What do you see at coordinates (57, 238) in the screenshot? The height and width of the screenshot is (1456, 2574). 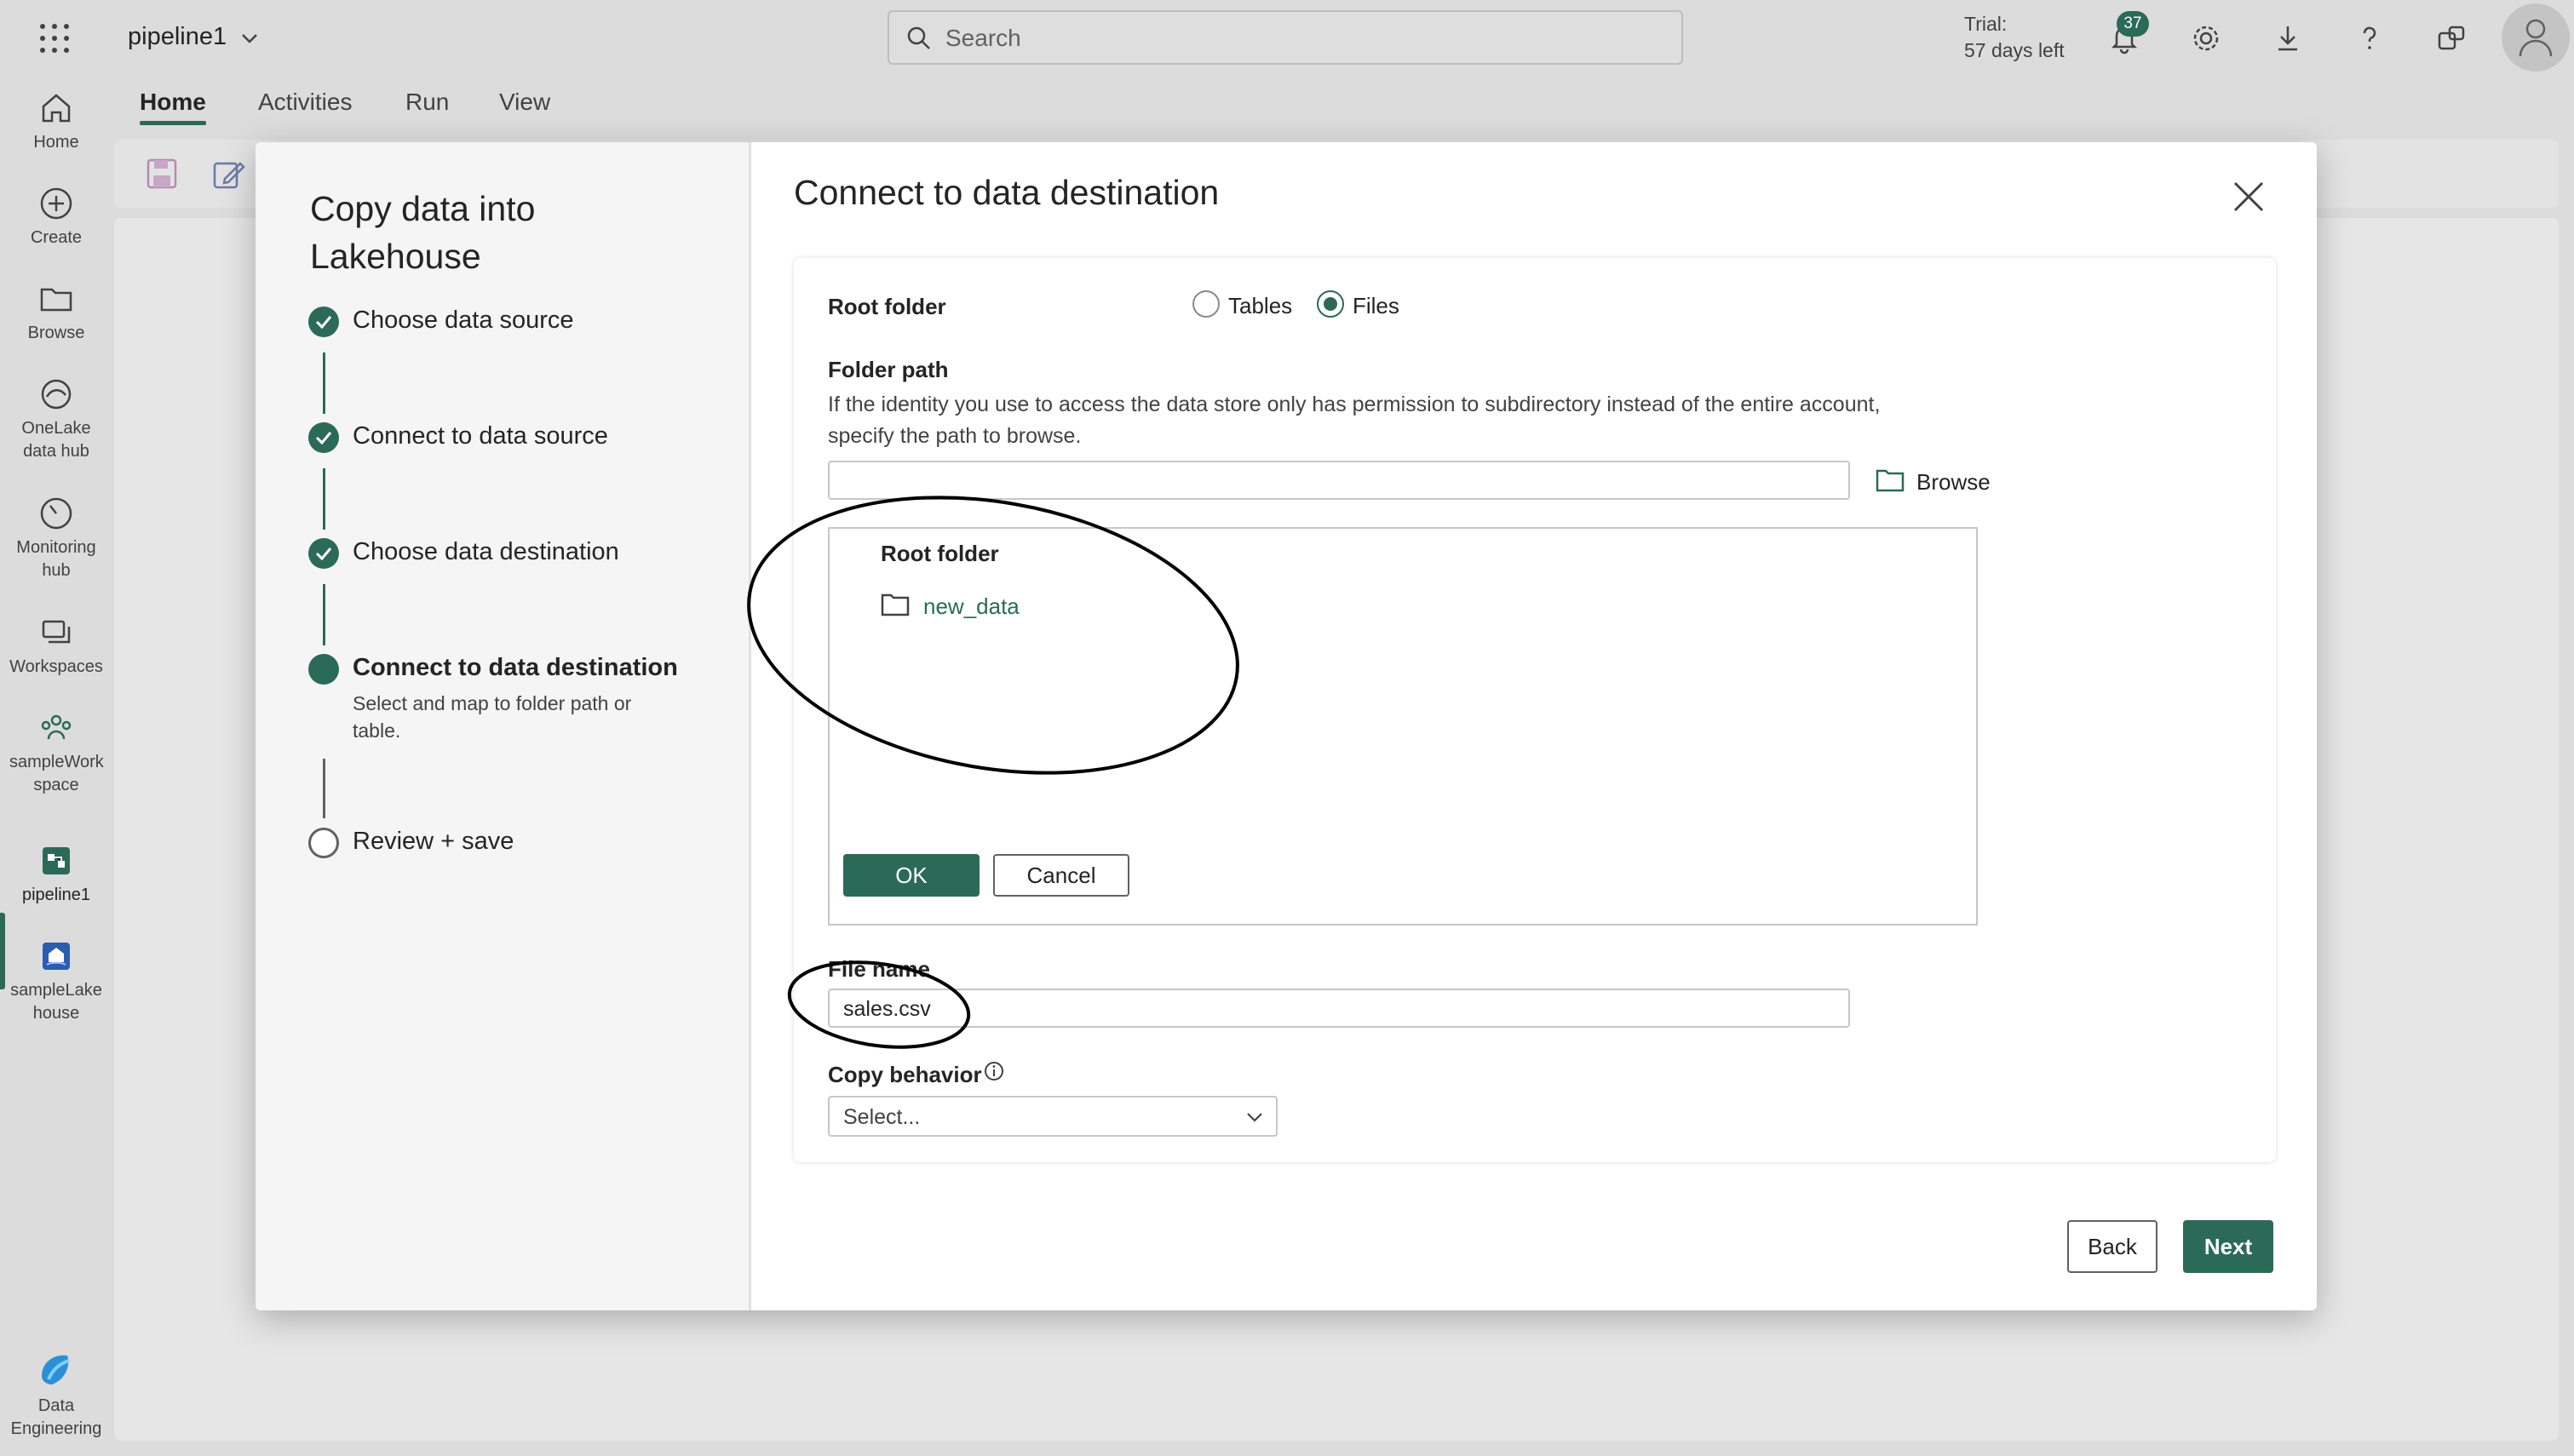 I see `rail-label: Create` at bounding box center [57, 238].